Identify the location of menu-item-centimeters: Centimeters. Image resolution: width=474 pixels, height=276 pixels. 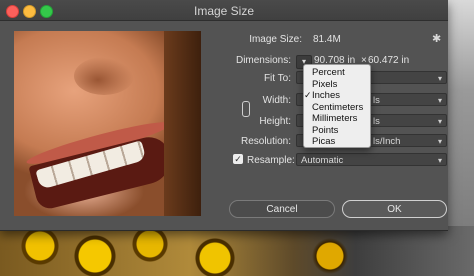
(337, 108).